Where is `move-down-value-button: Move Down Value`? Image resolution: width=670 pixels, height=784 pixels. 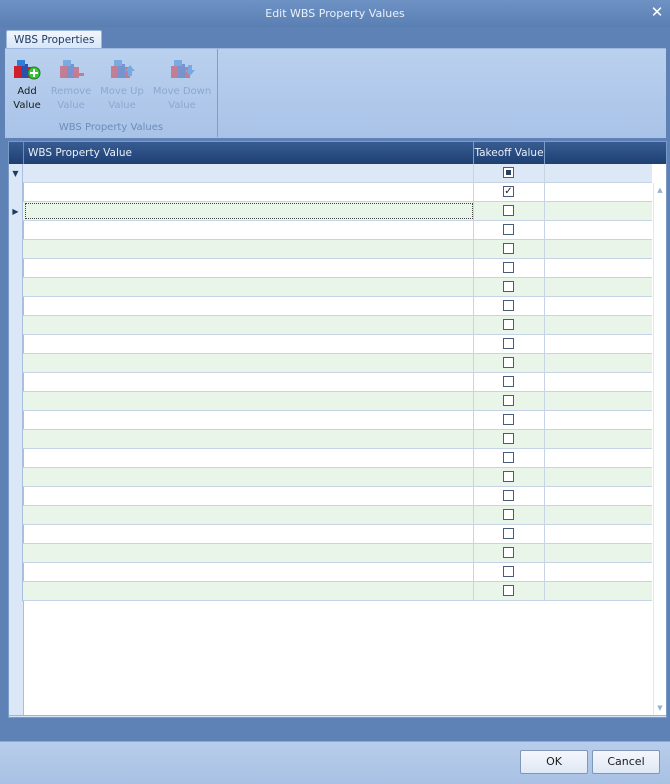
move-down-value-button: Move Down Value is located at coordinates (182, 85).